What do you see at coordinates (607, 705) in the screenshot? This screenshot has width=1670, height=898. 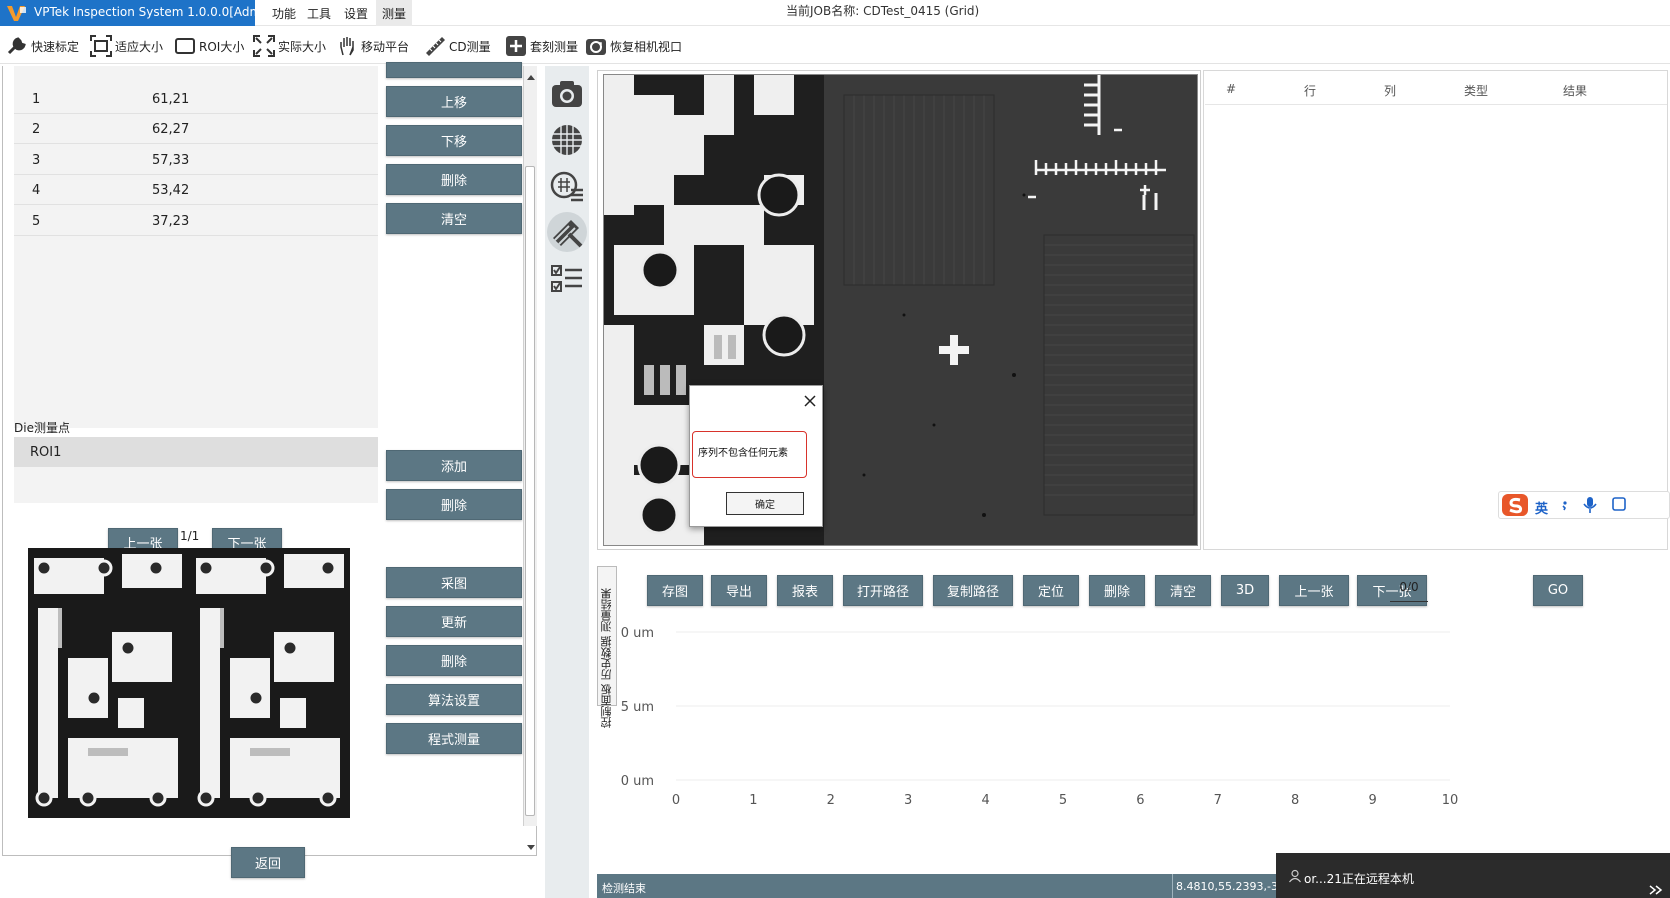 I see `tab-control-panel: 控制面板` at bounding box center [607, 705].